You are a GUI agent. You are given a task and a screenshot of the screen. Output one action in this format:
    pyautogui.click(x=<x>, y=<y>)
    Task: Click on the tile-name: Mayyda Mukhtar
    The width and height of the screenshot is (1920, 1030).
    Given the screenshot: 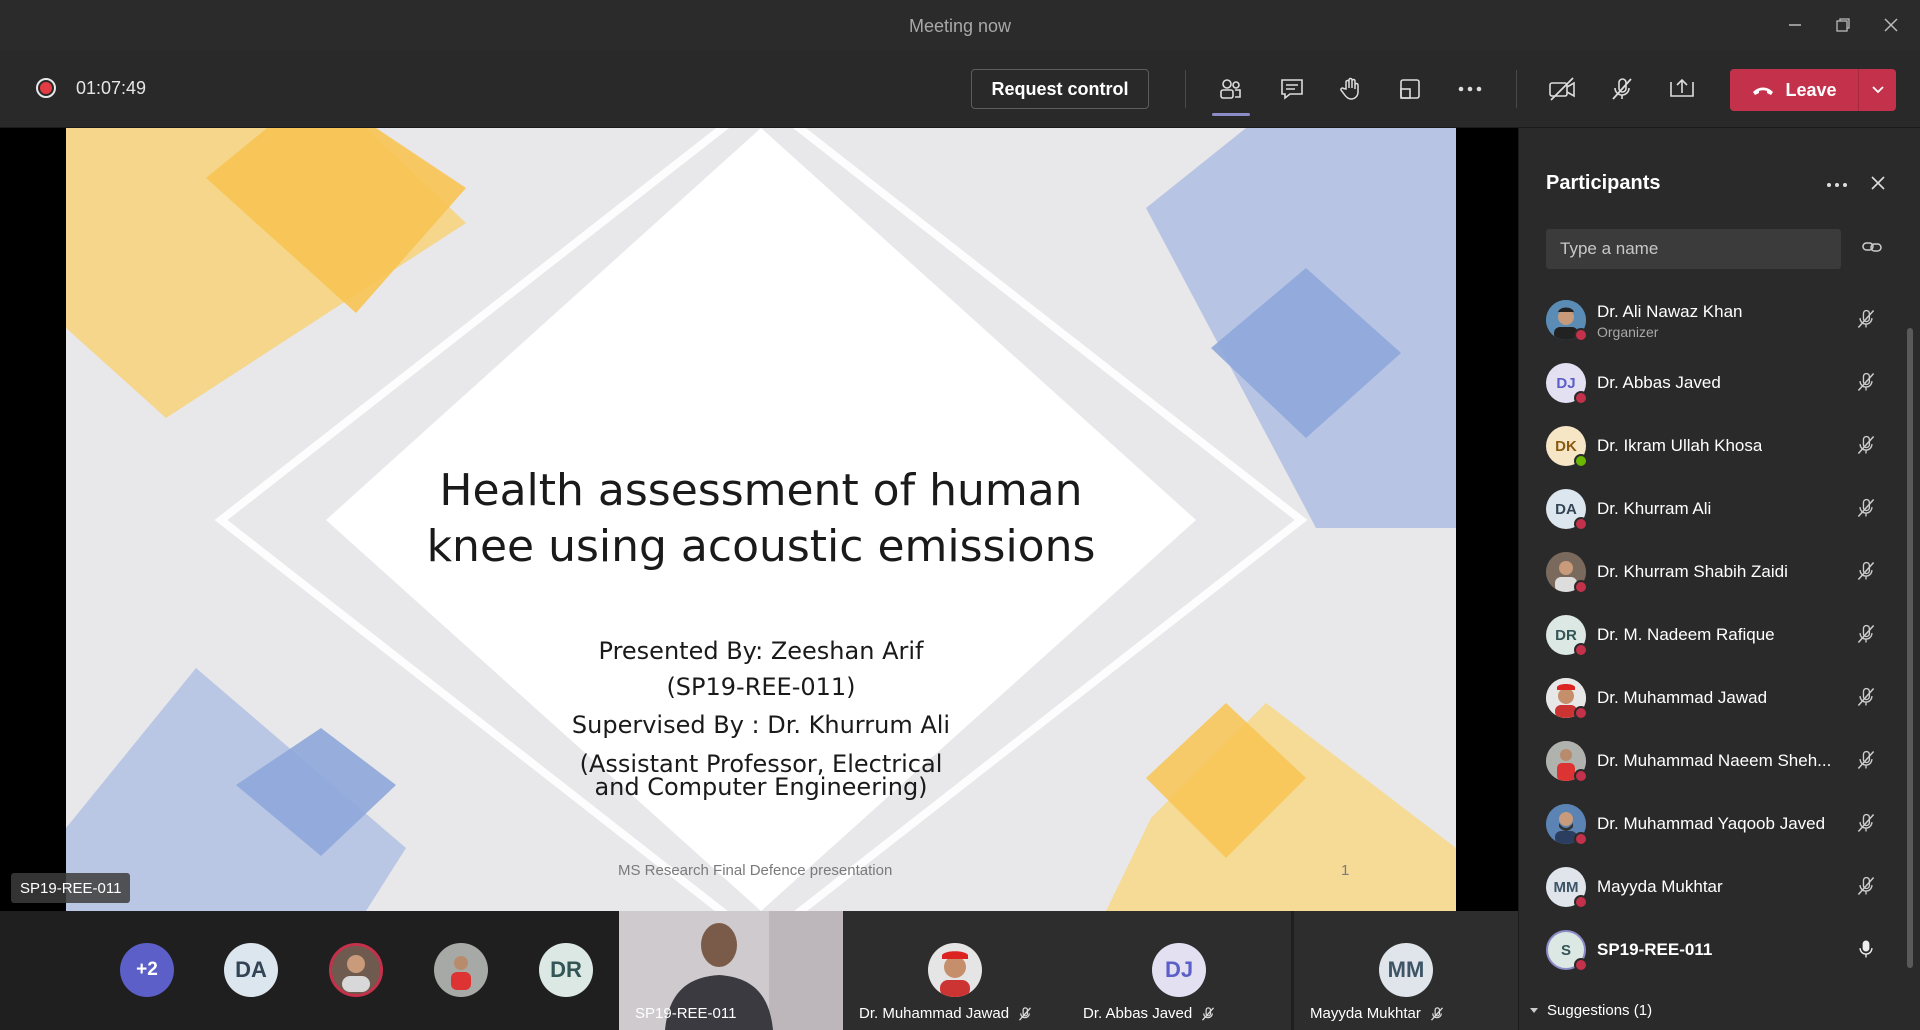 What is the action you would take?
    pyautogui.click(x=1365, y=1013)
    